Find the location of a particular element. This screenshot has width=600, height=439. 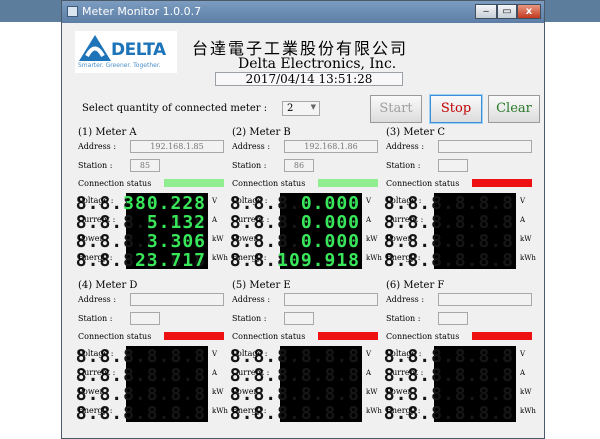

meter-title: (2) Meter B is located at coordinates (261, 132).